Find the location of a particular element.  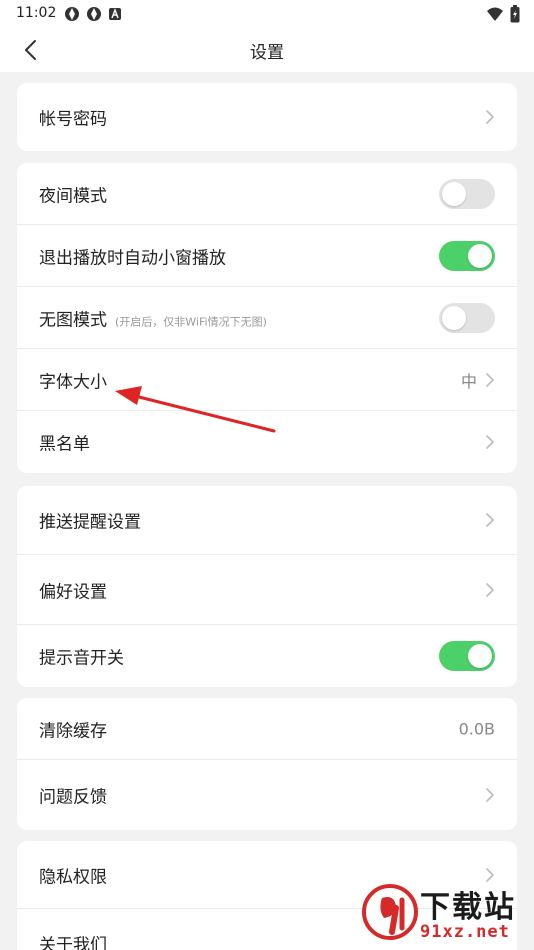

sound-label: 提示音开关 is located at coordinates (81, 658).